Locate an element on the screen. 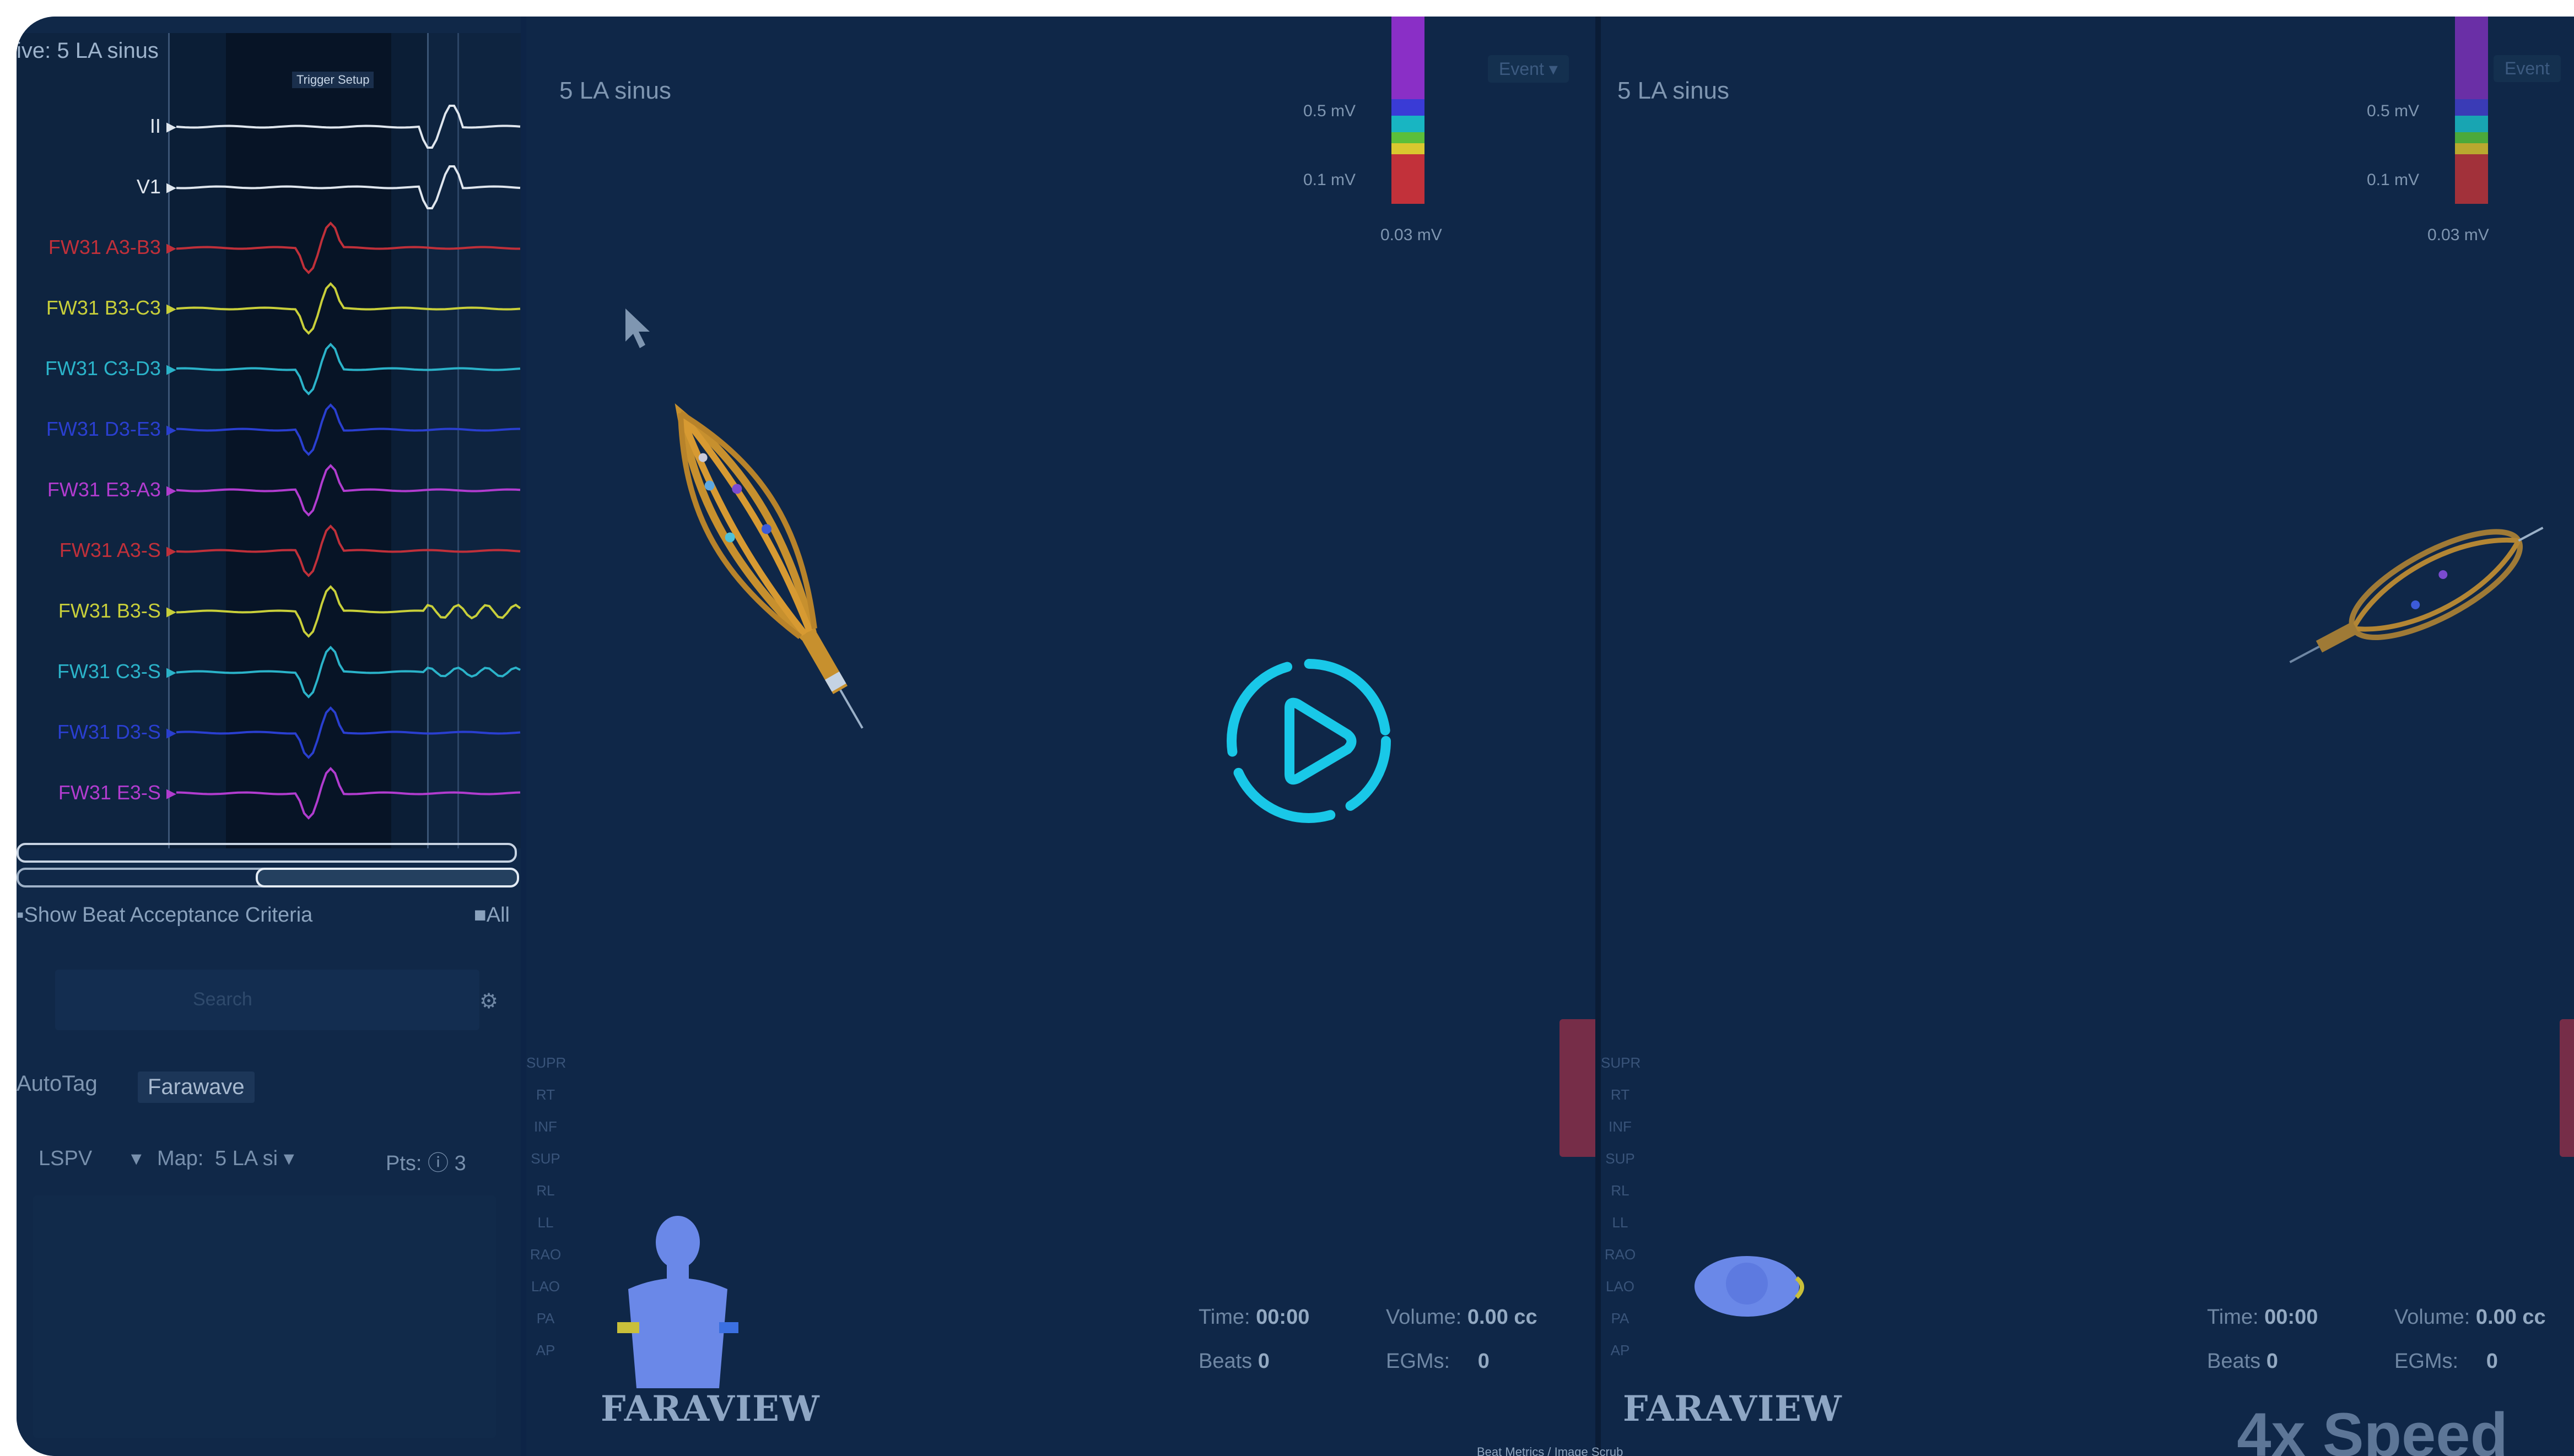  checkbox-icon: ▪ is located at coordinates (20, 915).